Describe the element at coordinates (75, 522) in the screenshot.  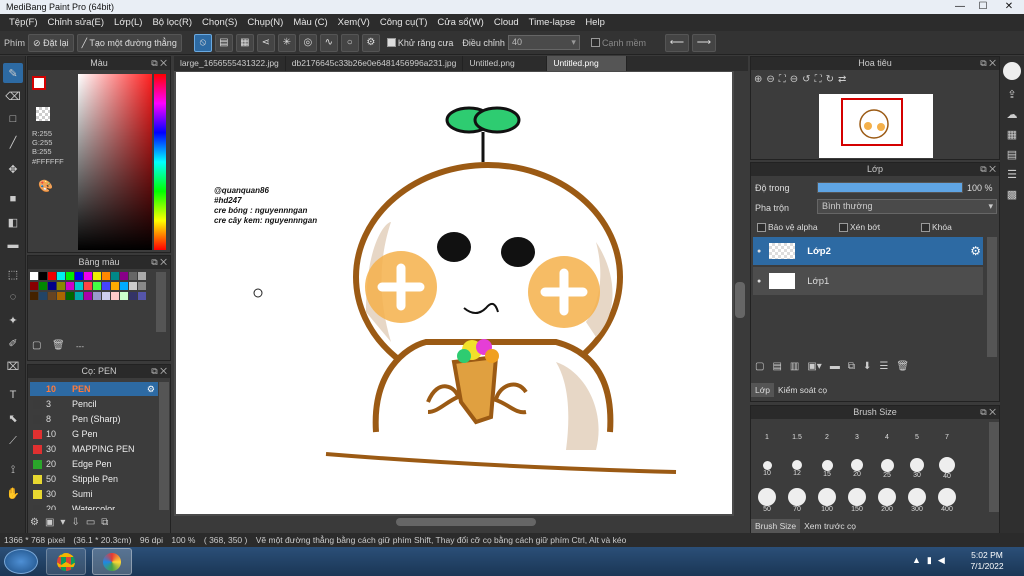
I see `brush-import-icon: ⇩` at that location.